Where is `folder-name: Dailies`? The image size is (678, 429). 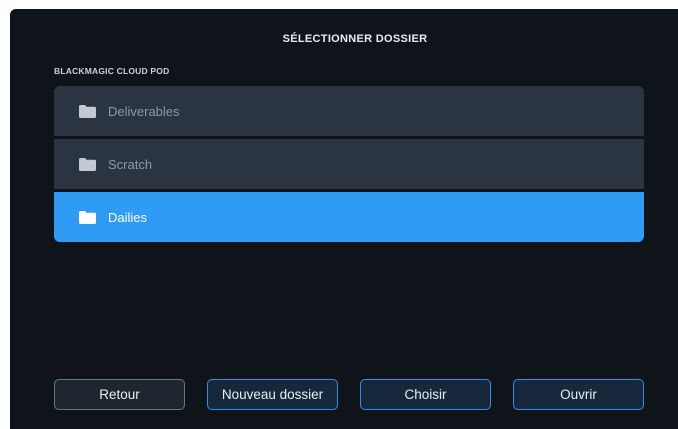 folder-name: Dailies is located at coordinates (128, 217).